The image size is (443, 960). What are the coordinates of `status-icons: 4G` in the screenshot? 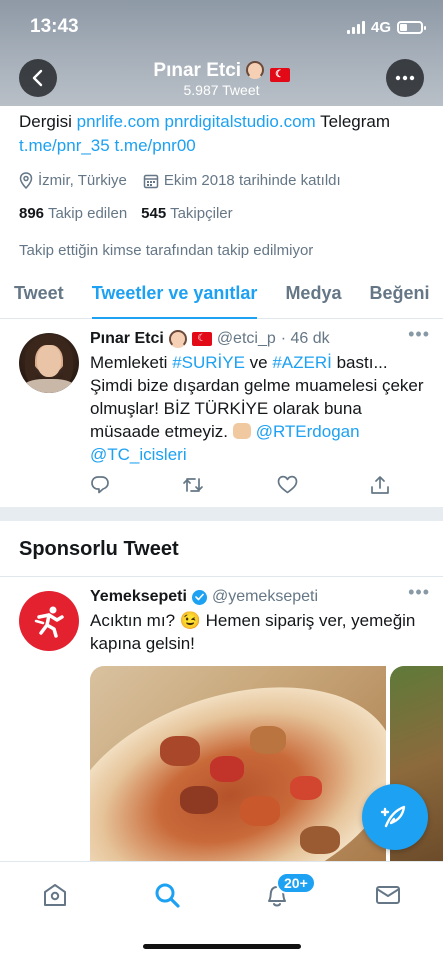 It's located at (386, 27).